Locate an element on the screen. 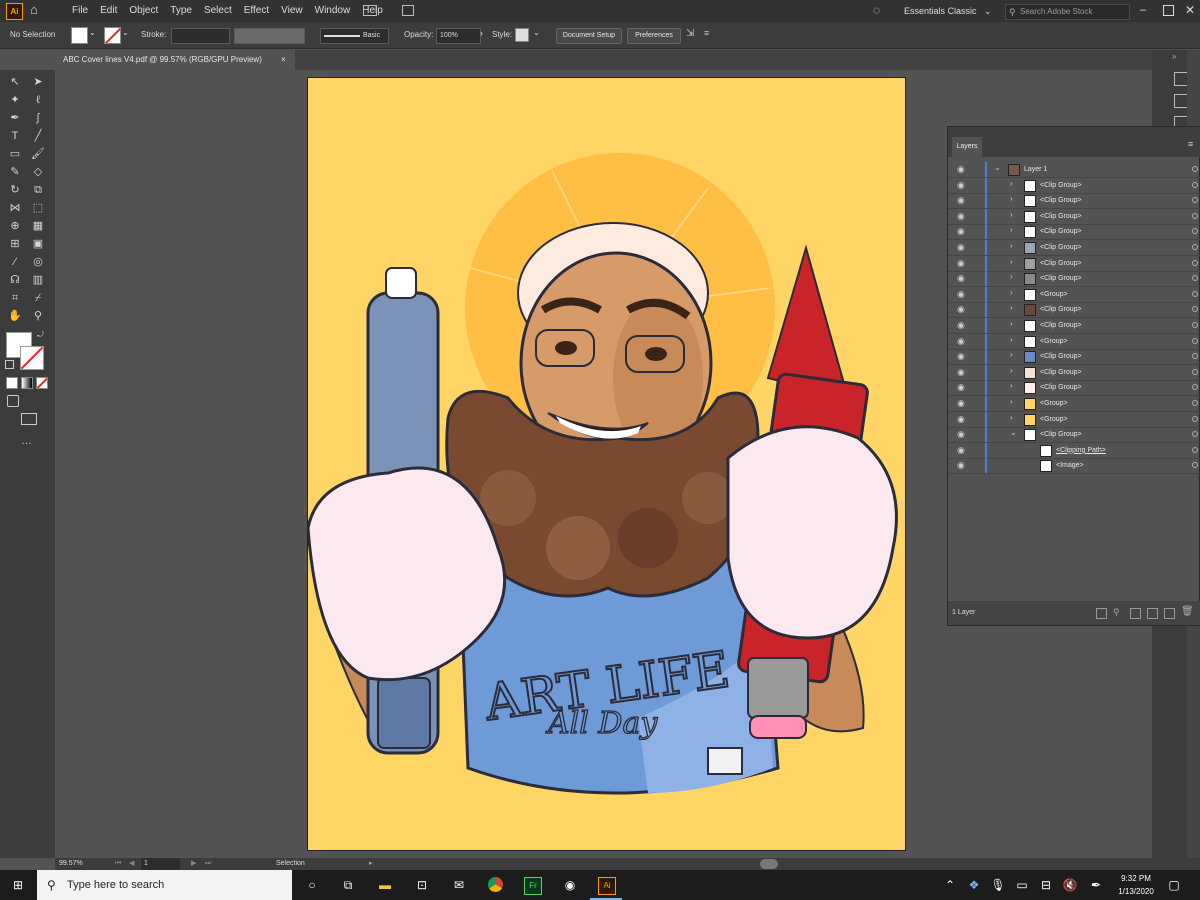 This screenshot has height=900, width=1200. previous-artboard-icon: ◀ is located at coordinates (131, 864).